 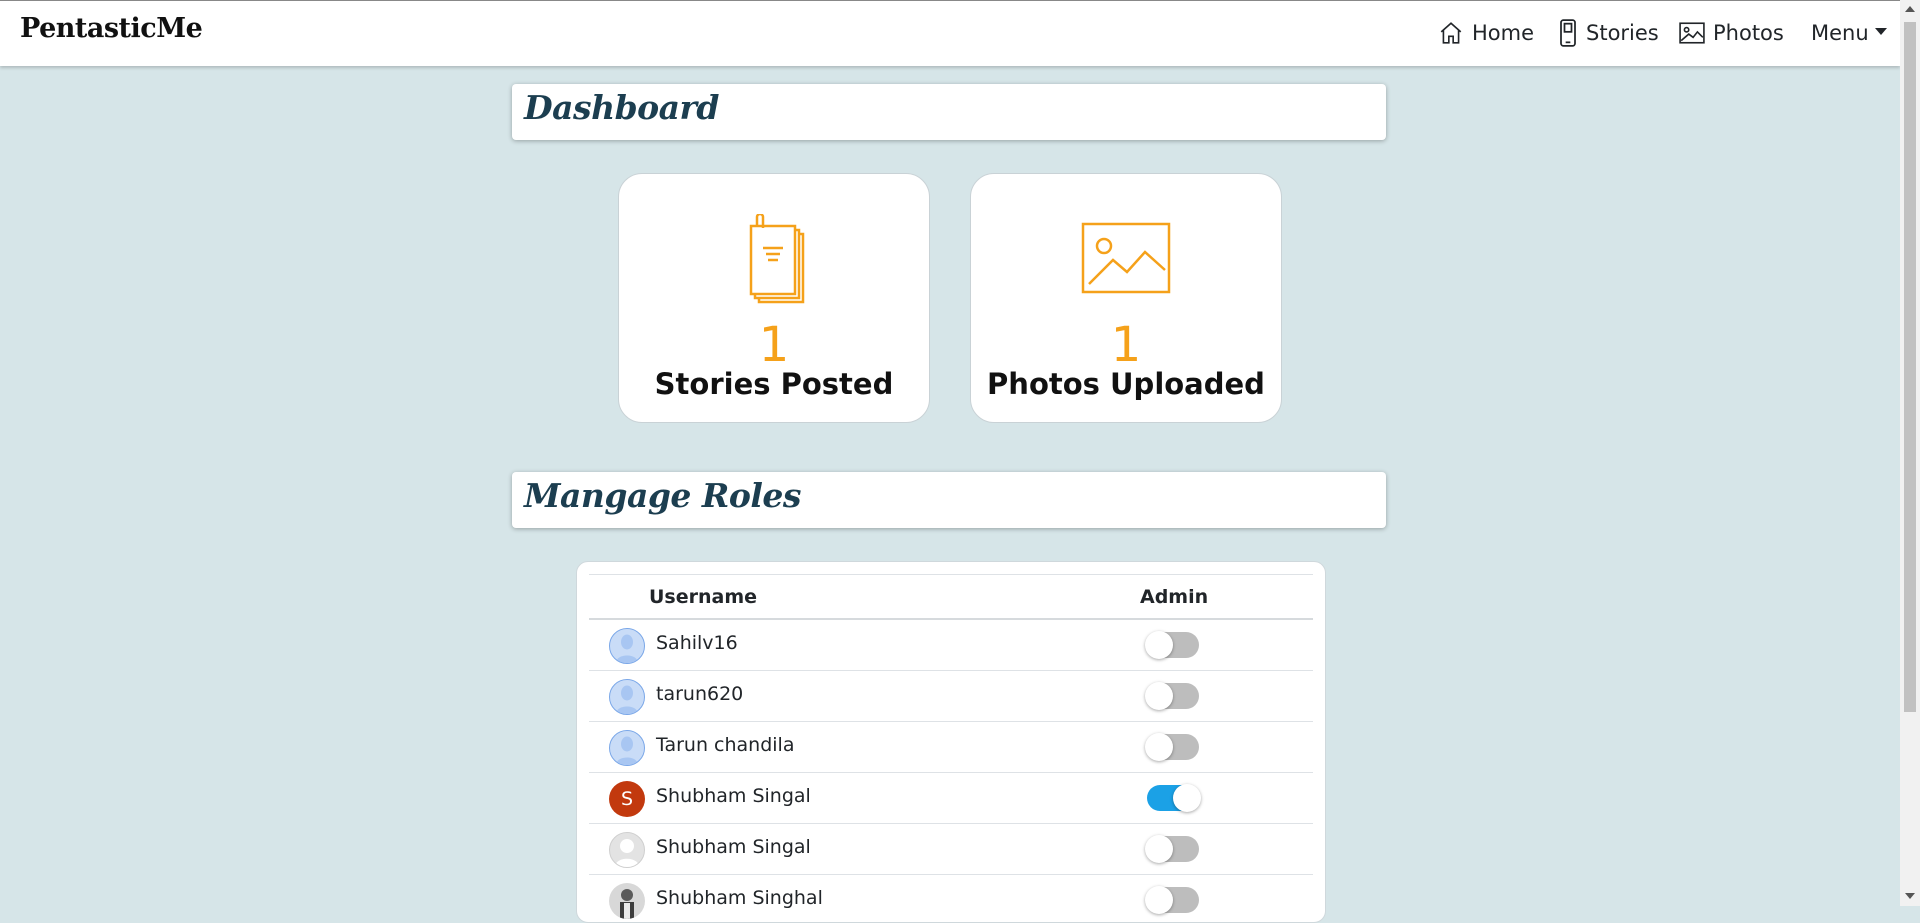 I want to click on dashboard-title: Dashboard, so click(x=622, y=107).